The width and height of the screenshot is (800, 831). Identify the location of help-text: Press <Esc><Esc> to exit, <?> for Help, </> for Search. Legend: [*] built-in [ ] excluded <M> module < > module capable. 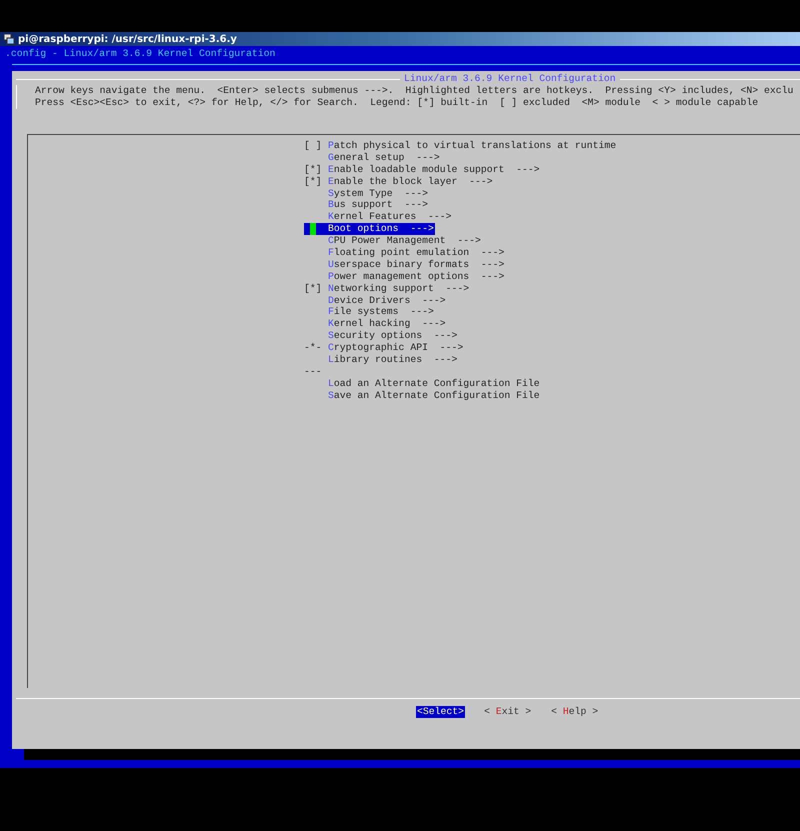
(397, 103).